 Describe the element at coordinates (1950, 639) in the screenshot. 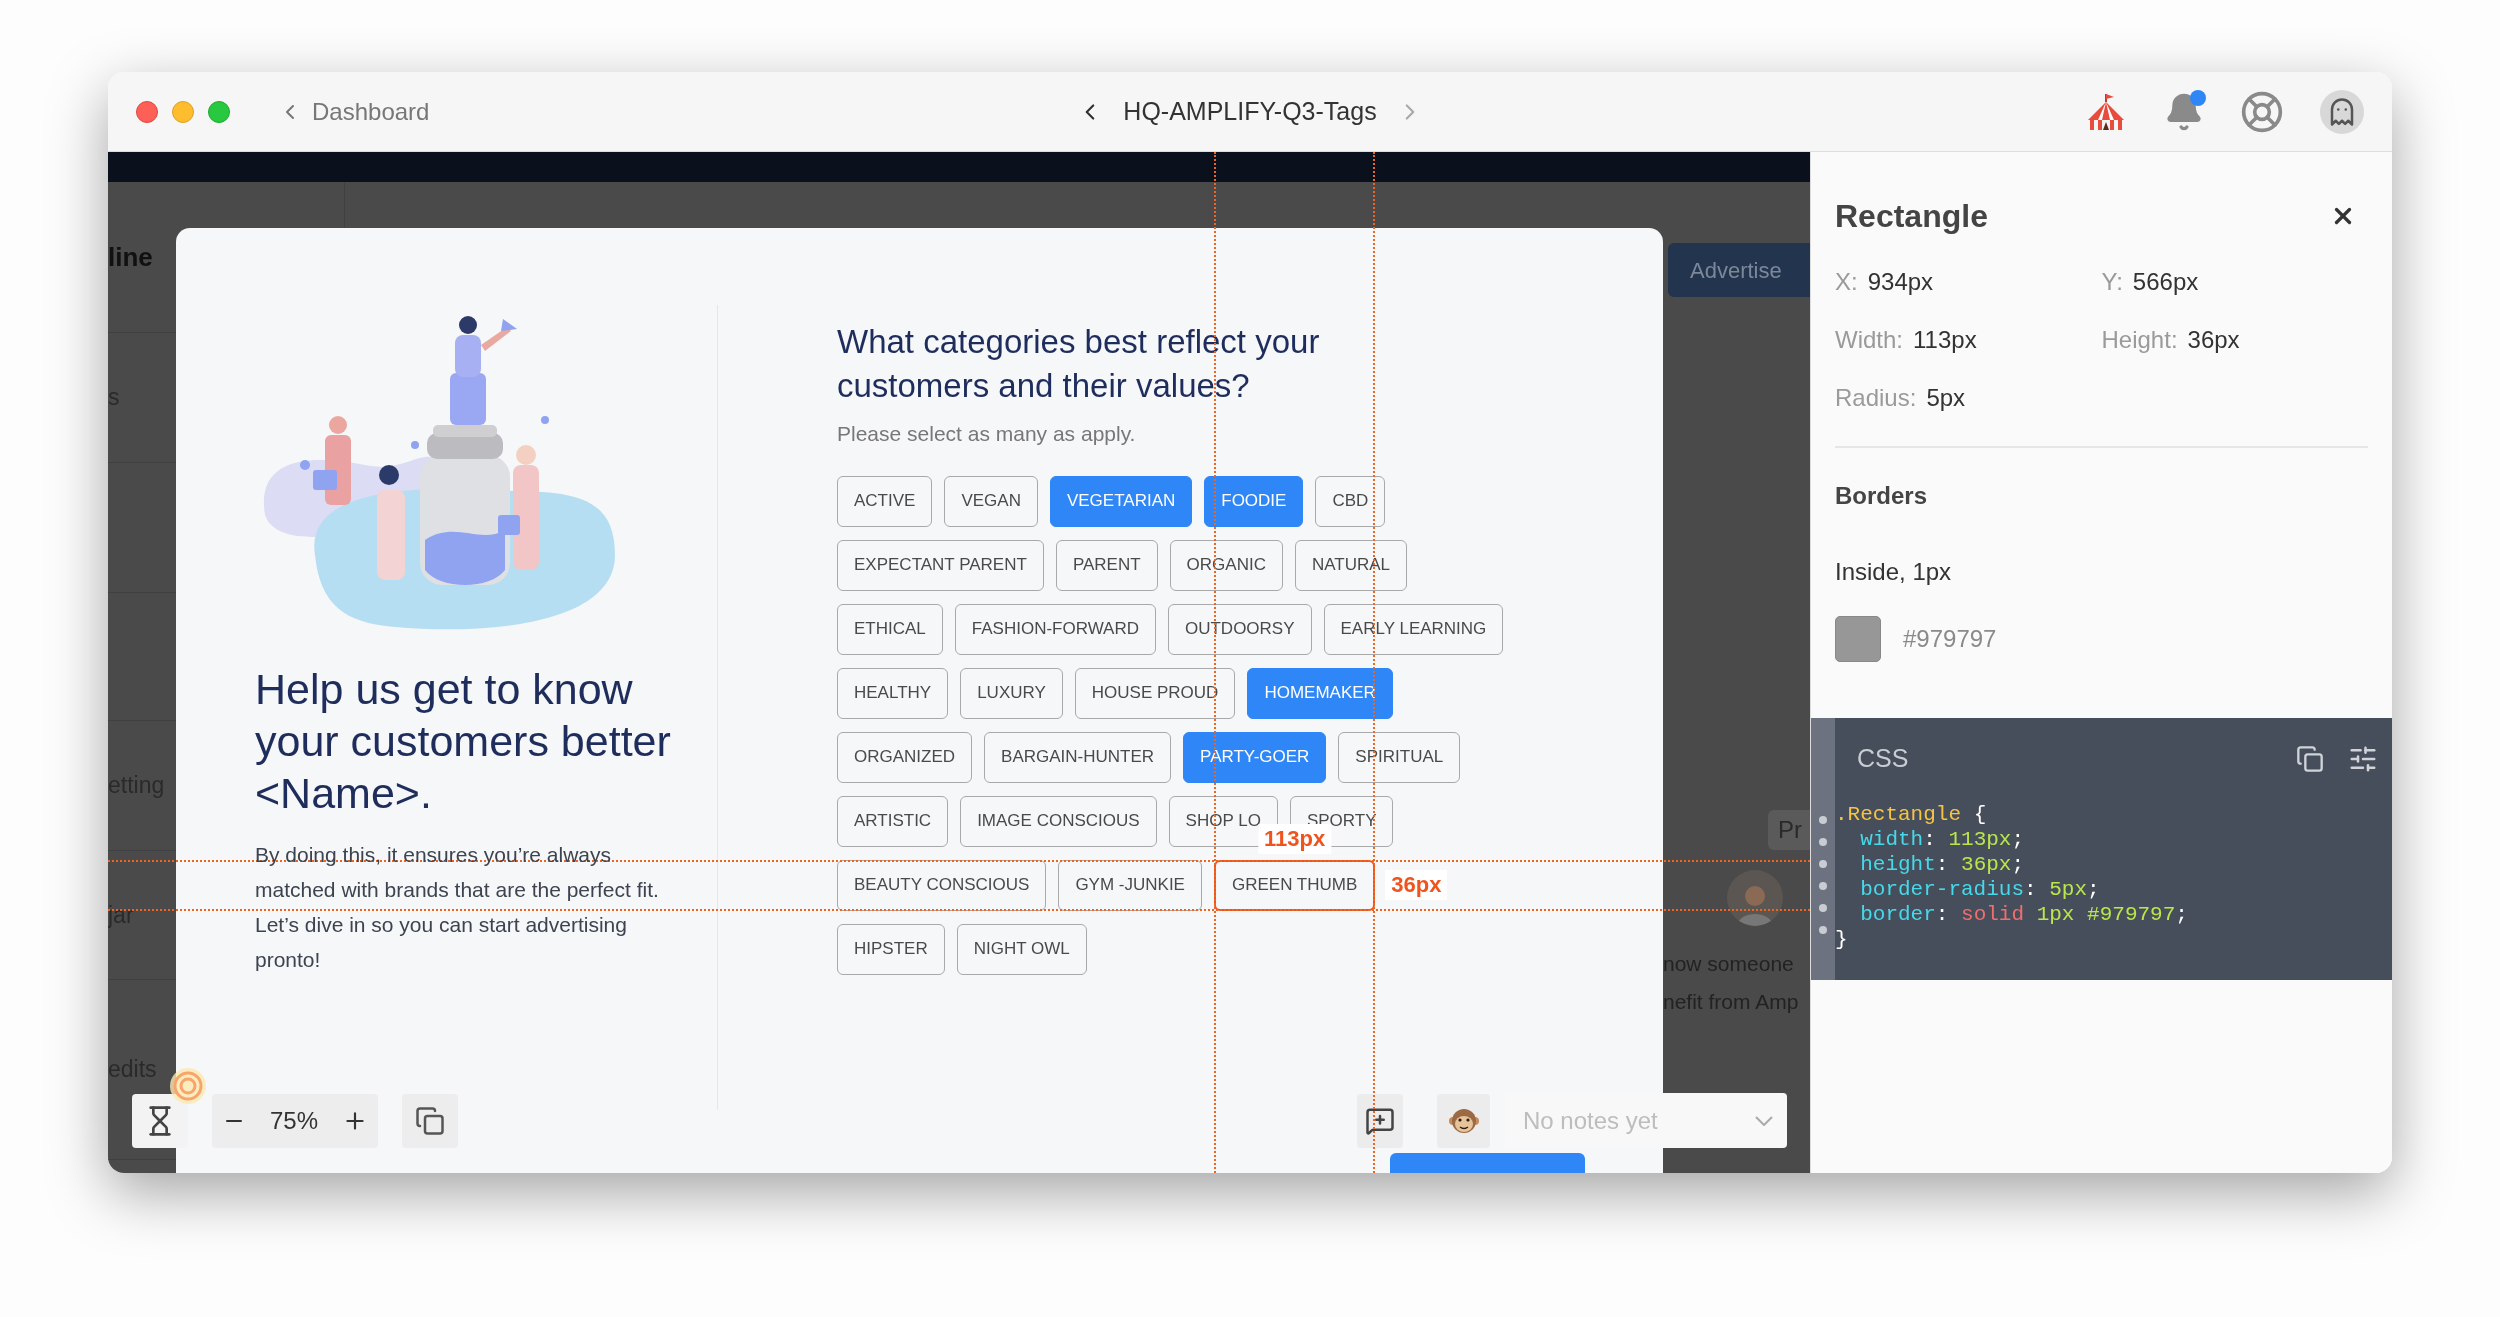

I see `color-hex-value: #979797` at that location.